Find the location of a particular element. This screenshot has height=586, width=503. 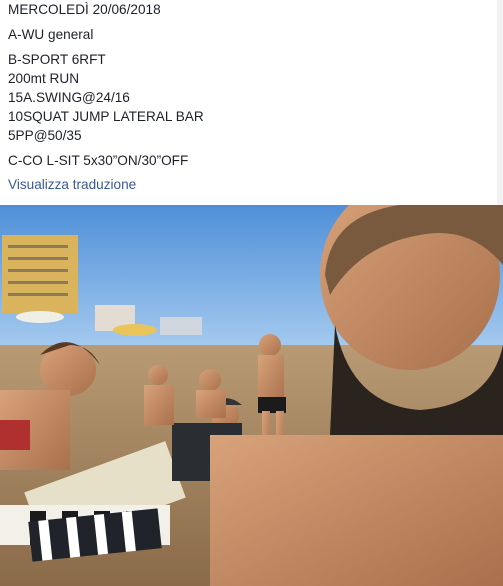

section-b-line: 200mt RUN is located at coordinates (44, 78).